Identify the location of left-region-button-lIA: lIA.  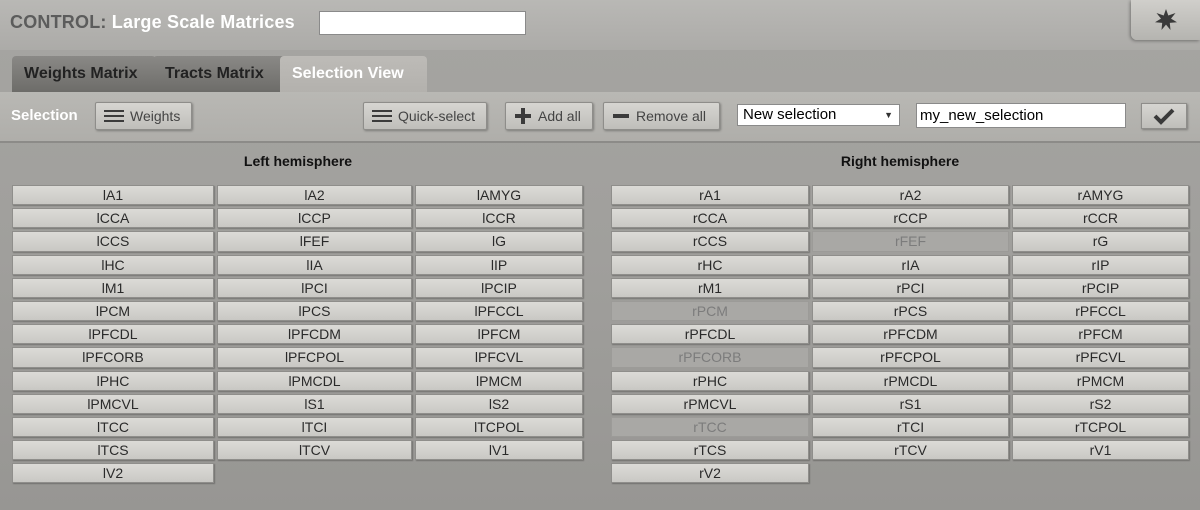
(314, 264).